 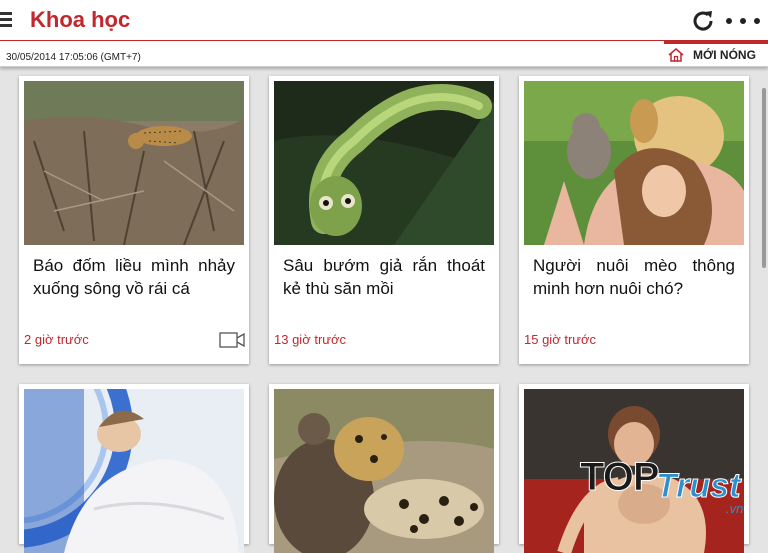 I want to click on toptrust-watermark-logo: TOP Trust .vn, so click(x=670, y=490).